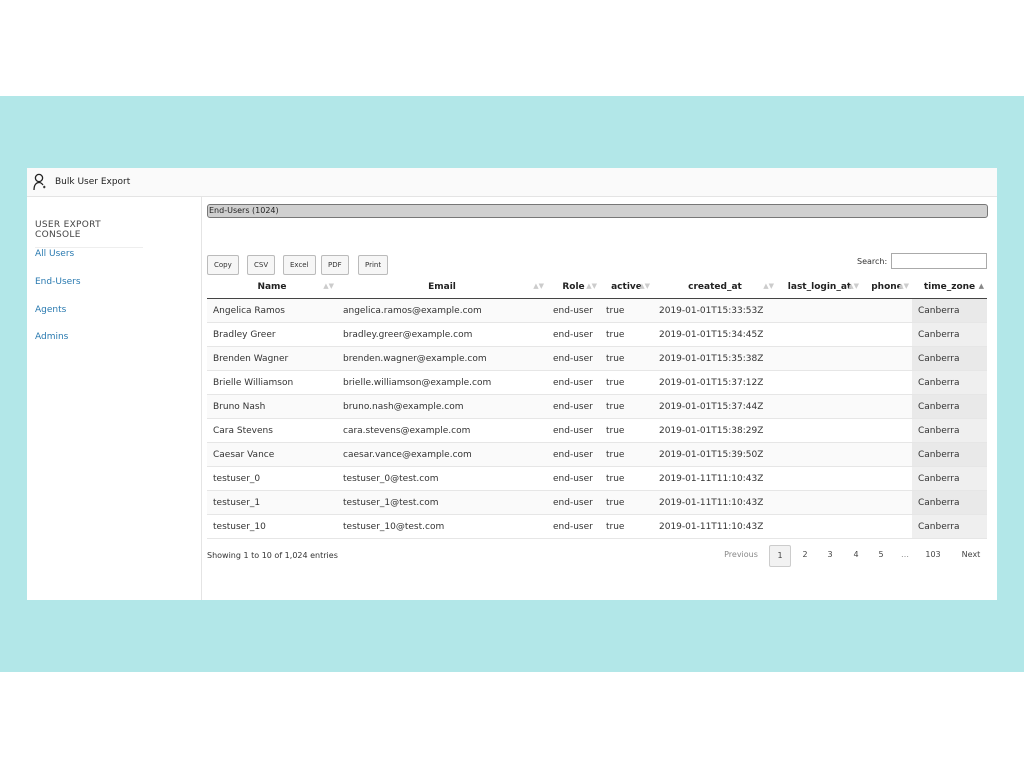  I want to click on name-cell: Brielle Williamson, so click(272, 382).